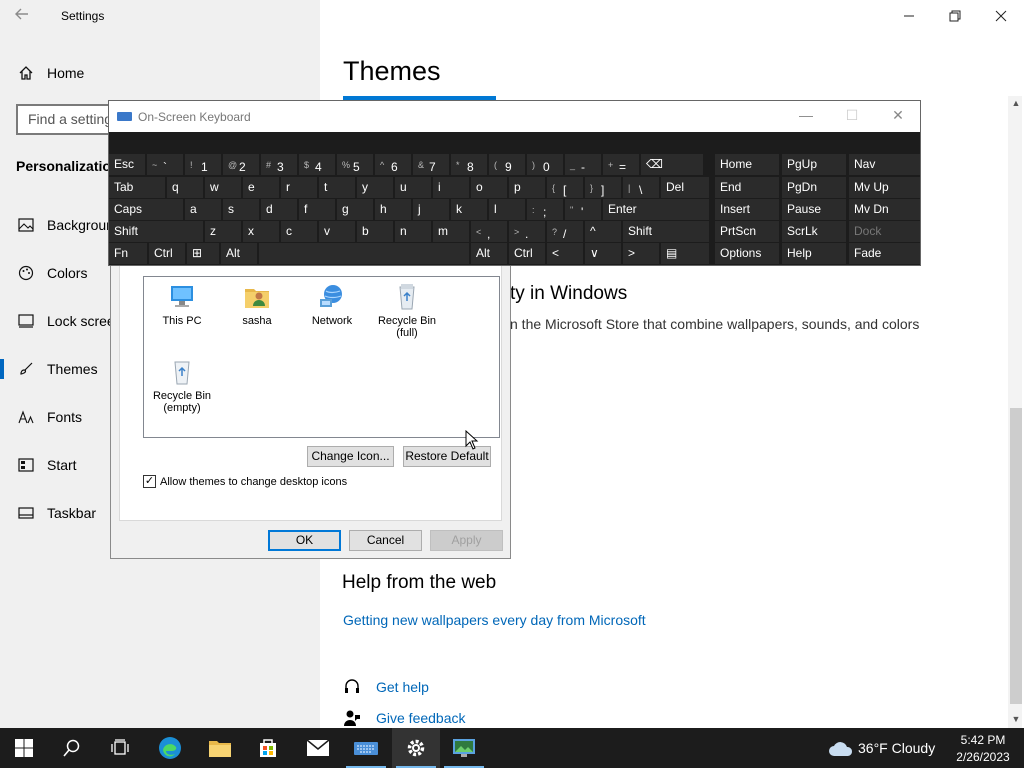 The width and height of the screenshot is (1024, 768). I want to click on key-x: x, so click(261, 231).